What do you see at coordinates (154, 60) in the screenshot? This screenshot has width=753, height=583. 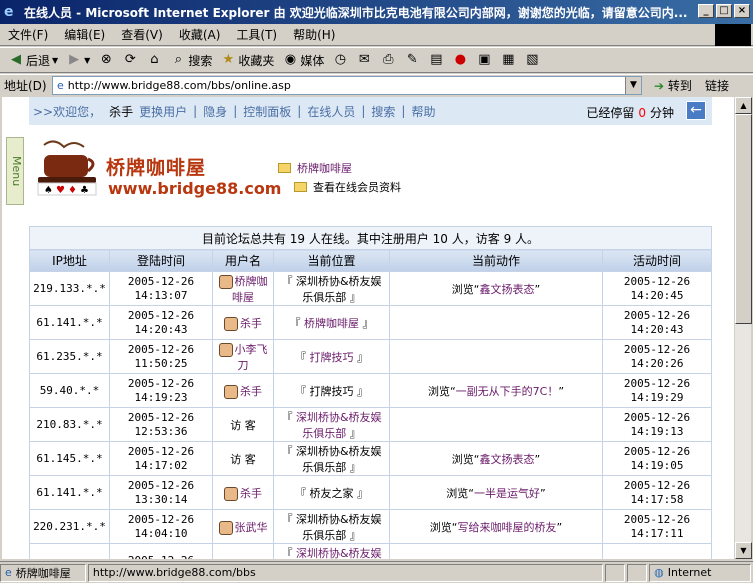 I see `home-button: ⌂` at bounding box center [154, 60].